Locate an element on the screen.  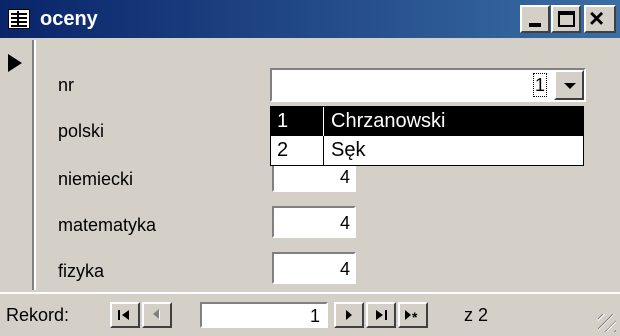
dropdown-option: 1 Chrzanowski is located at coordinates (427, 121).